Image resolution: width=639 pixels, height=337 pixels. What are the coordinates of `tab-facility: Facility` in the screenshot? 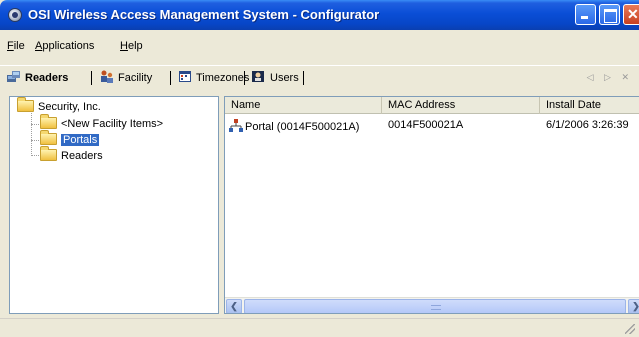 It's located at (126, 78).